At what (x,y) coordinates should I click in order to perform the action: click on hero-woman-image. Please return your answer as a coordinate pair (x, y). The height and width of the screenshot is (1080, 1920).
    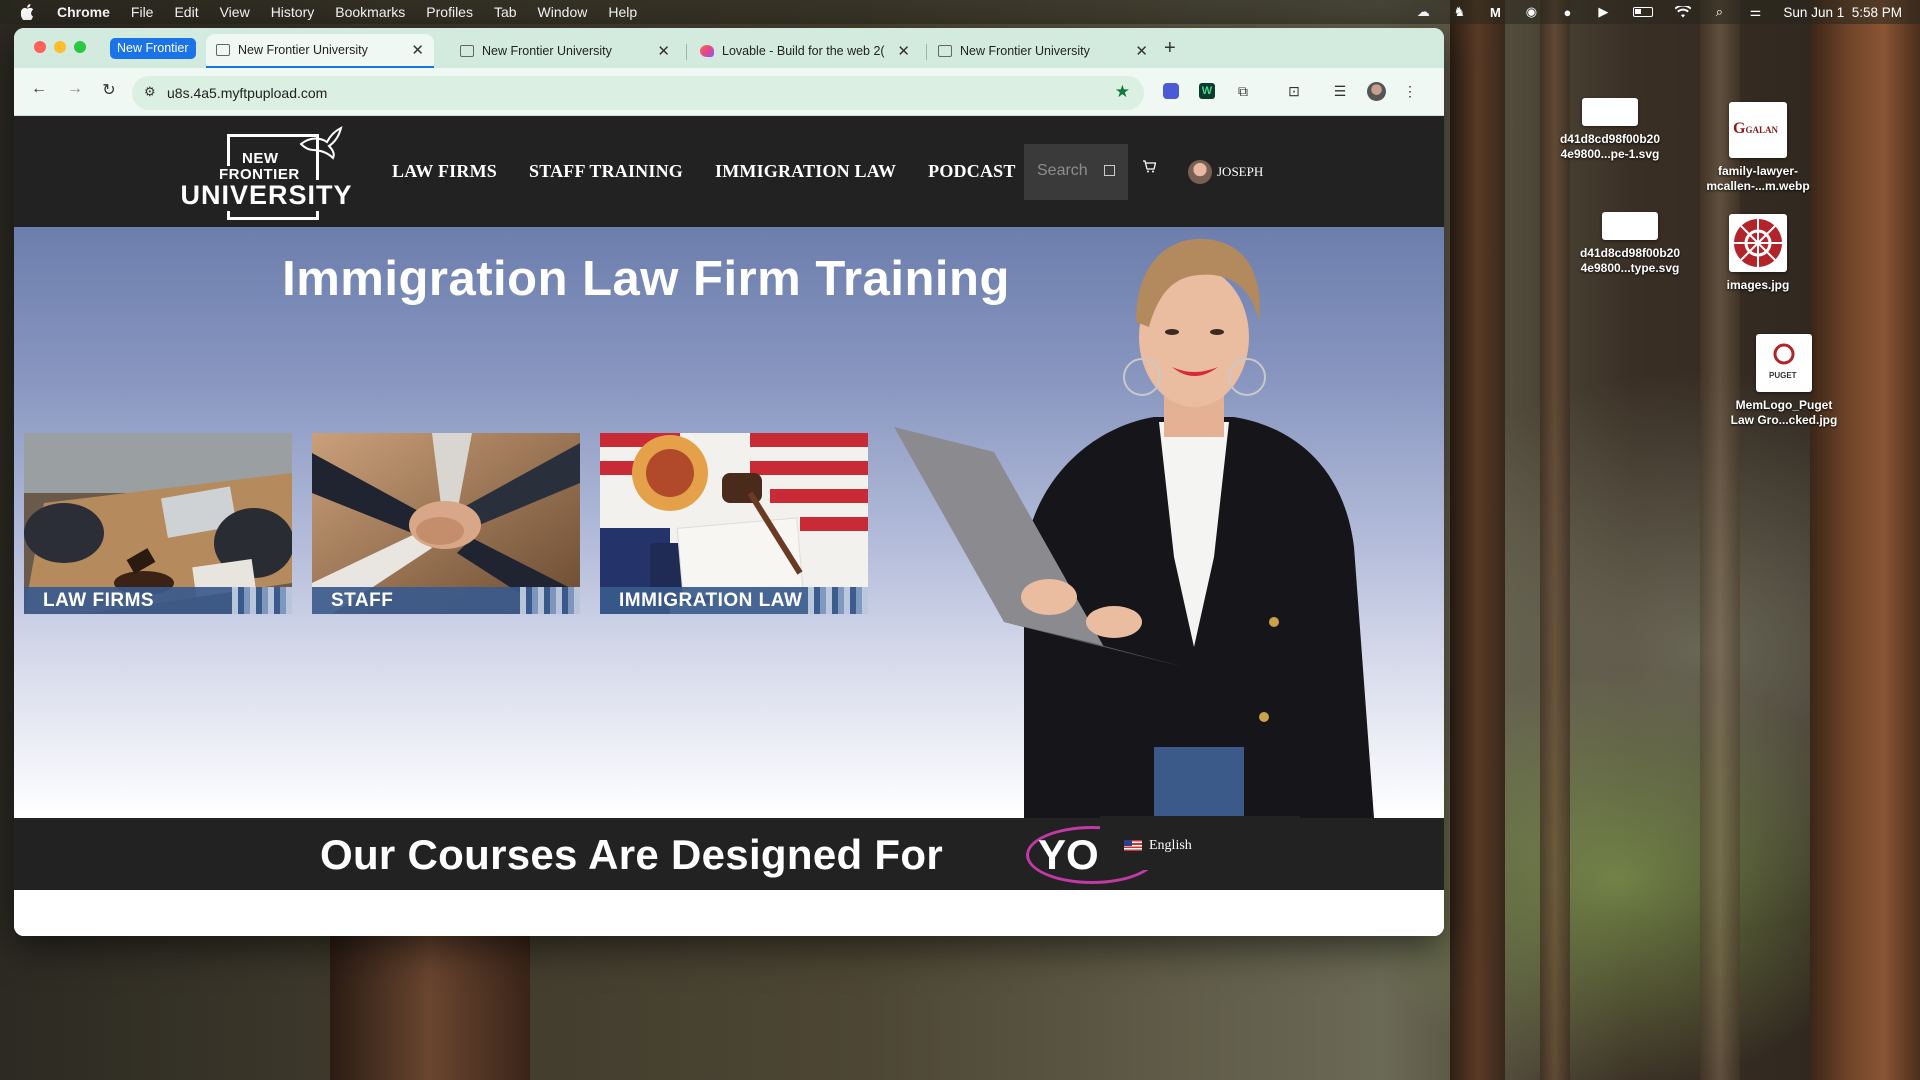
    Looking at the image, I should click on (1134, 528).